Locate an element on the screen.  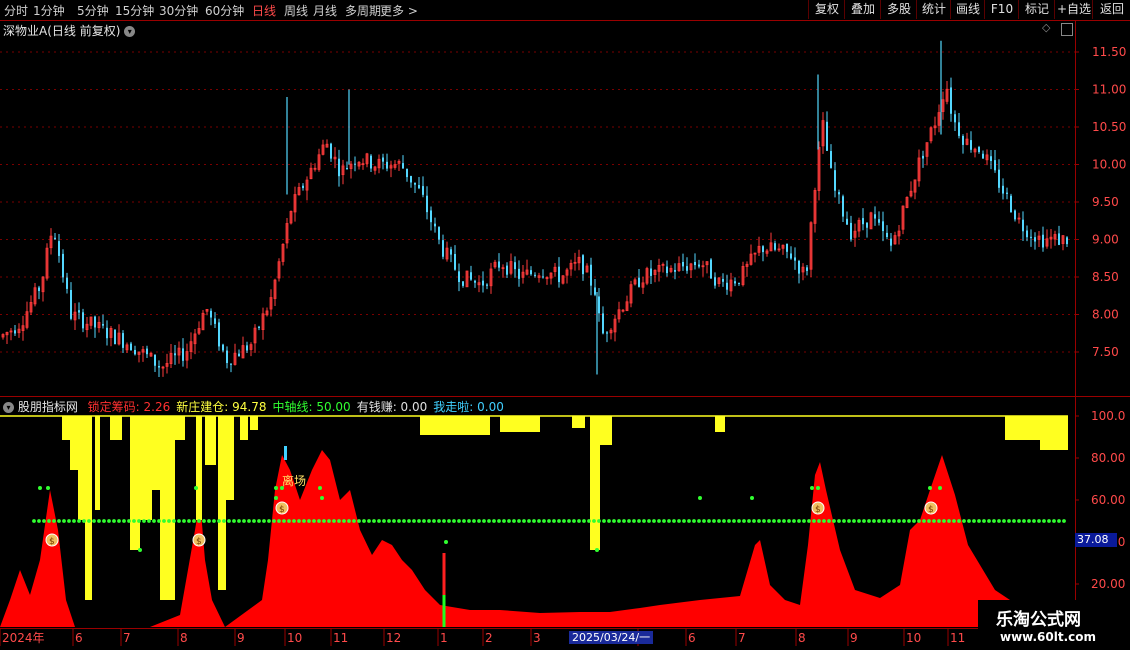
legend-item-2: 中轴线: 50.00 is located at coordinates (311, 407).